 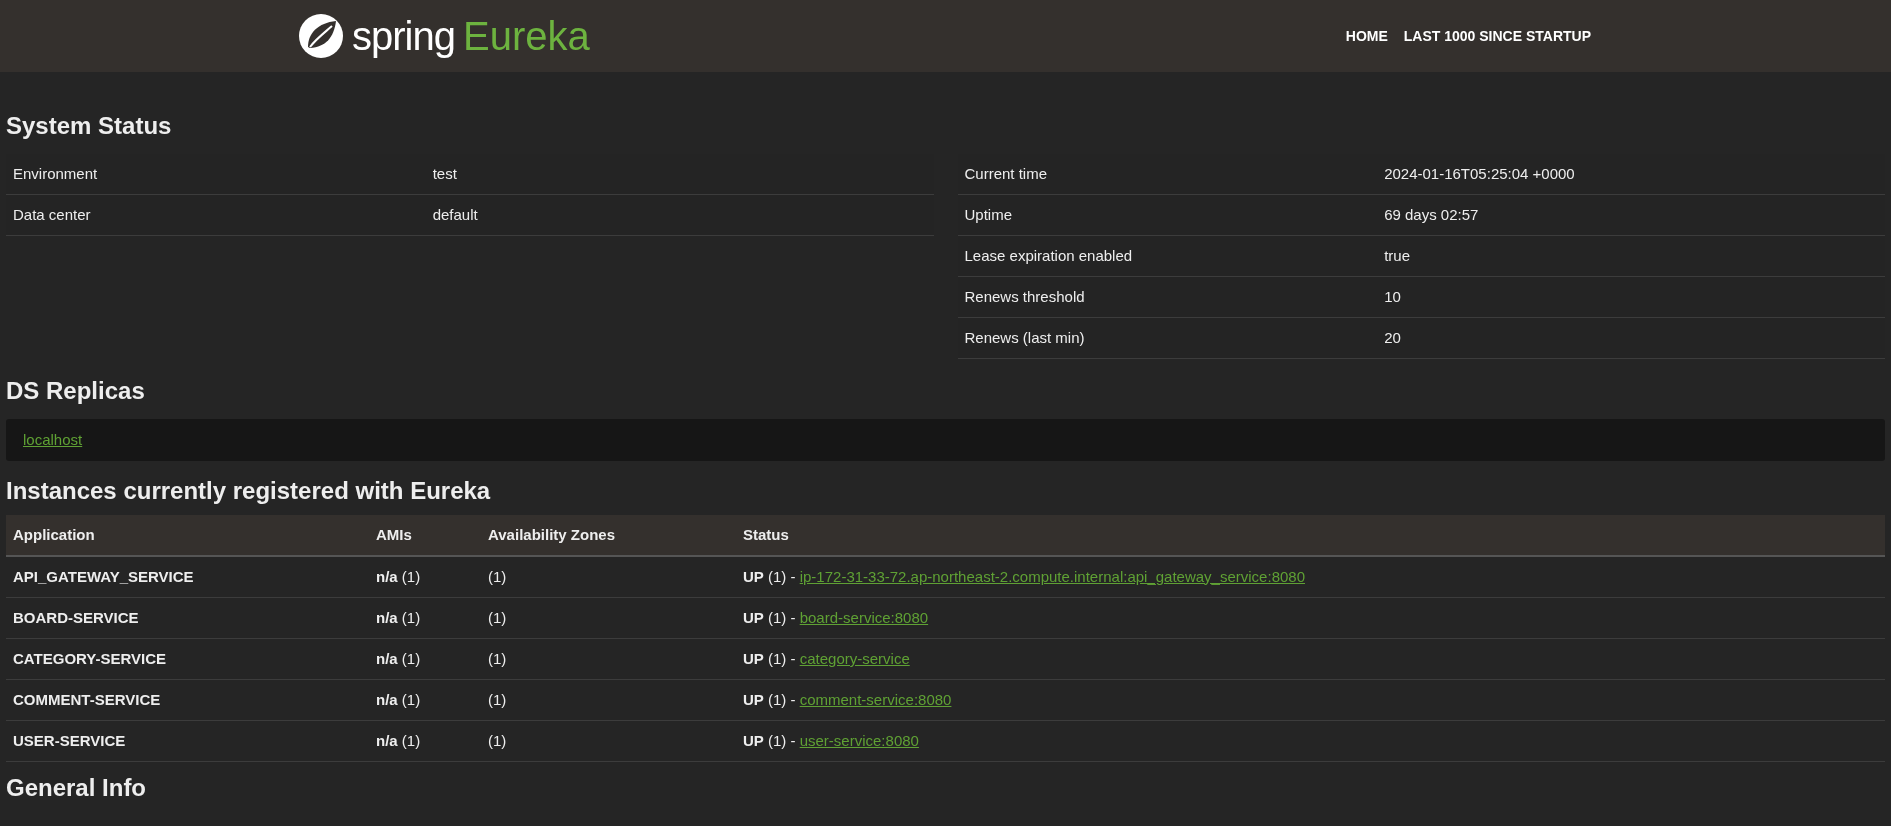 I want to click on info-label: Lease expiration enabled, so click(x=1048, y=255).